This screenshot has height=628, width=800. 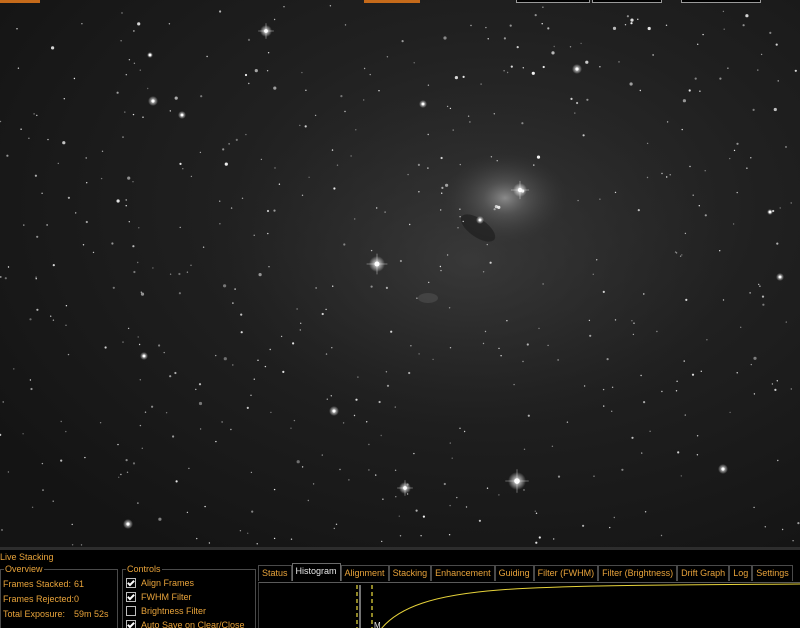 I want to click on tab-drift-graph: Drift Graph, so click(x=703, y=573).